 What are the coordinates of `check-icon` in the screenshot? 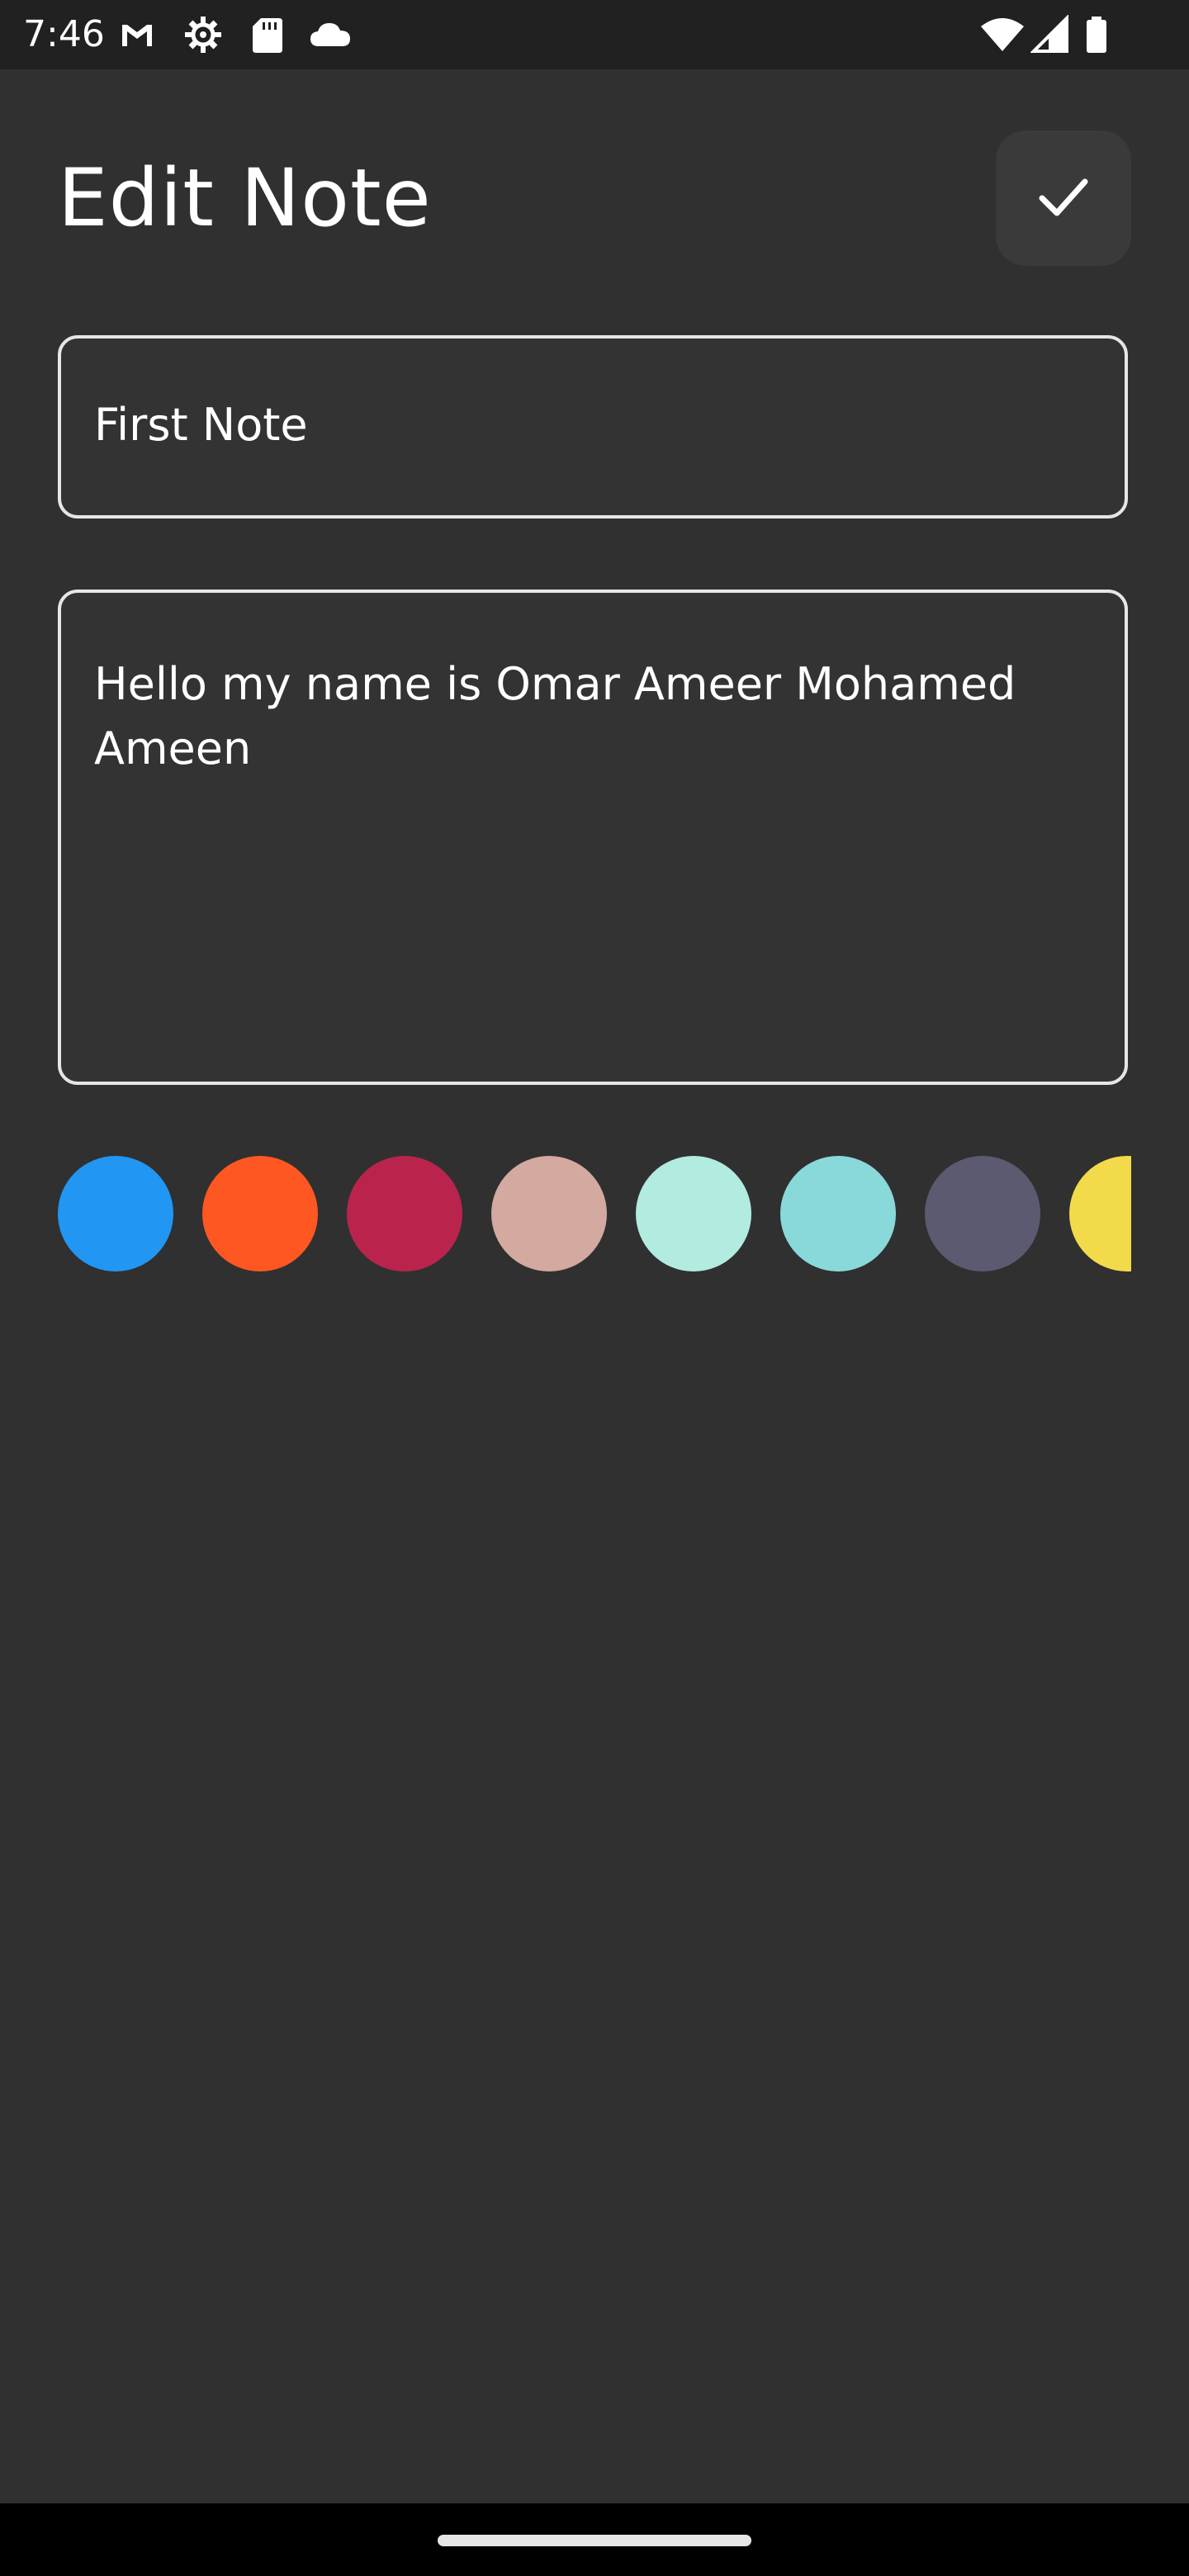 It's located at (1063, 198).